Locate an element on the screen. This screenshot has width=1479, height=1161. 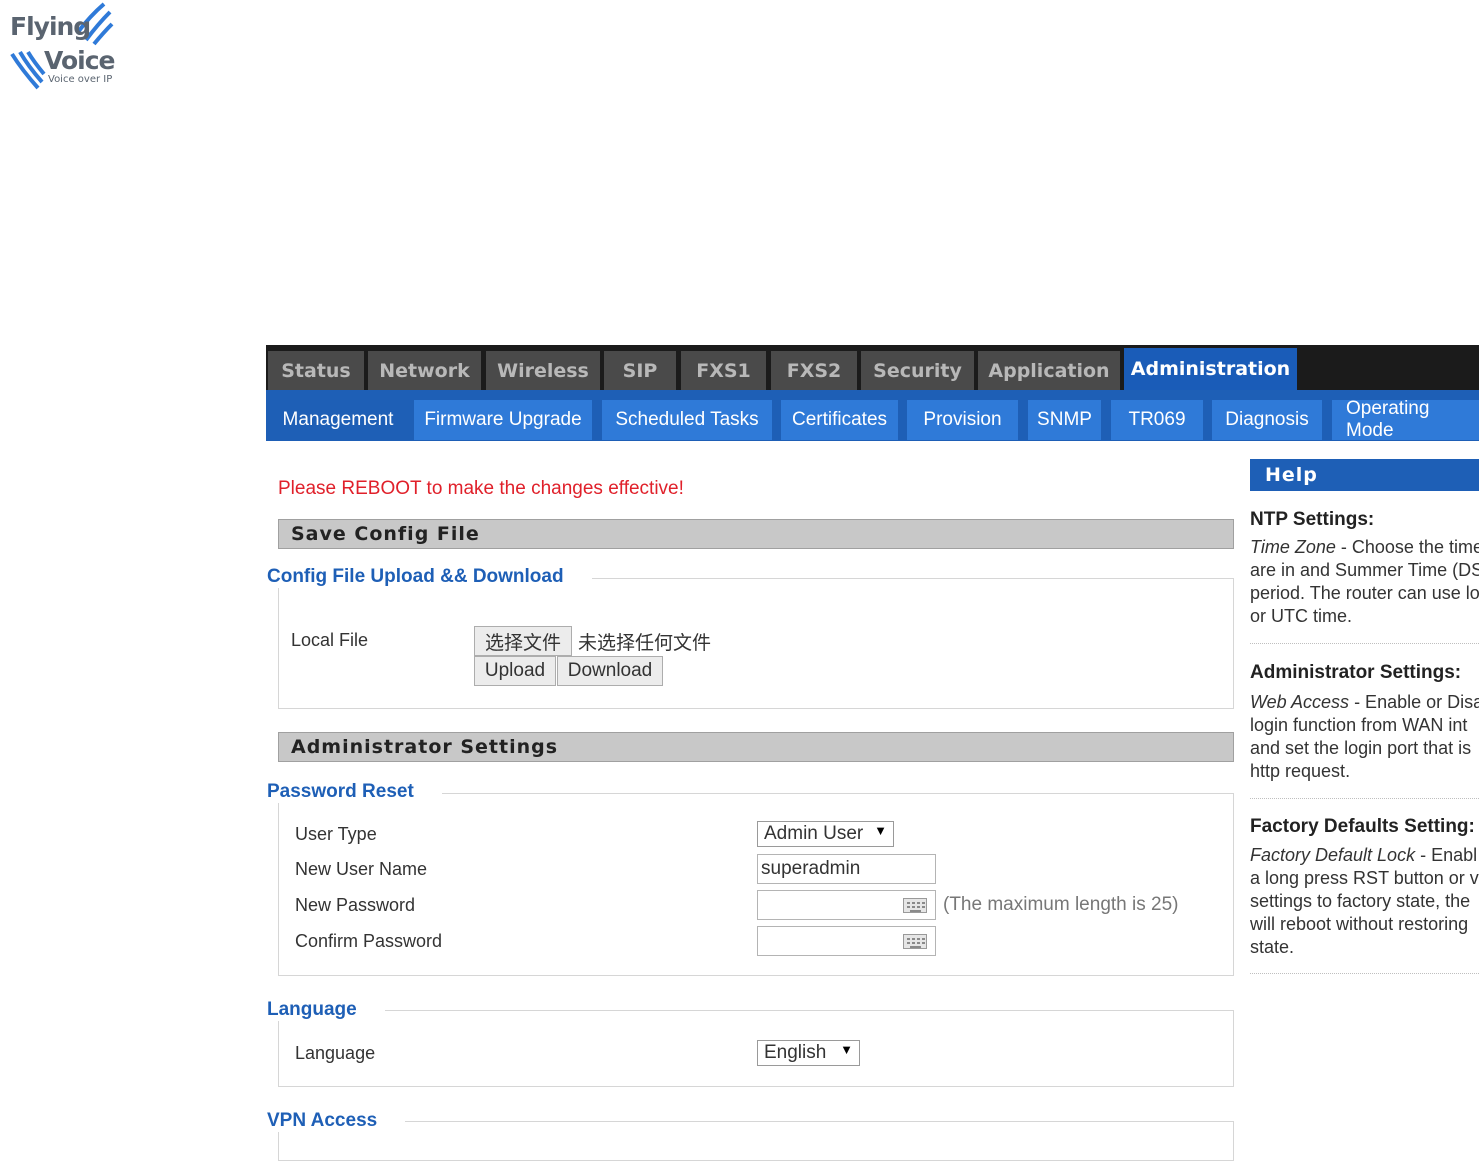
confirm-password-label: Confirm Password is located at coordinates (369, 941).